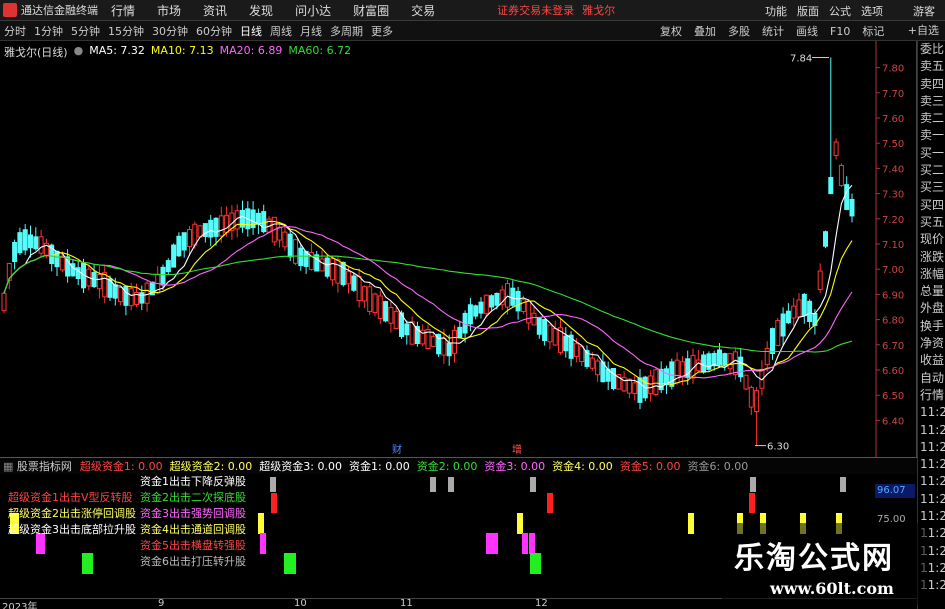 The width and height of the screenshot is (945, 609). Describe the element at coordinates (705, 31) in the screenshot. I see `chart-tool-button: 叠加` at that location.